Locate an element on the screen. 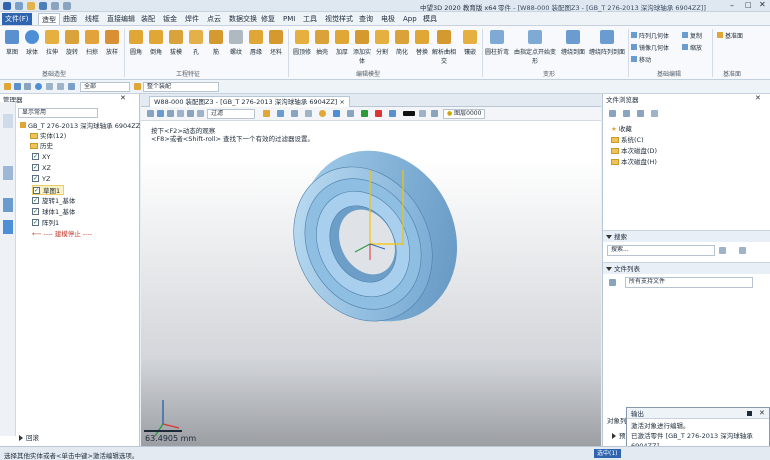 This screenshot has width=770, height=460. tab-object-list: 对象列 is located at coordinates (617, 421).